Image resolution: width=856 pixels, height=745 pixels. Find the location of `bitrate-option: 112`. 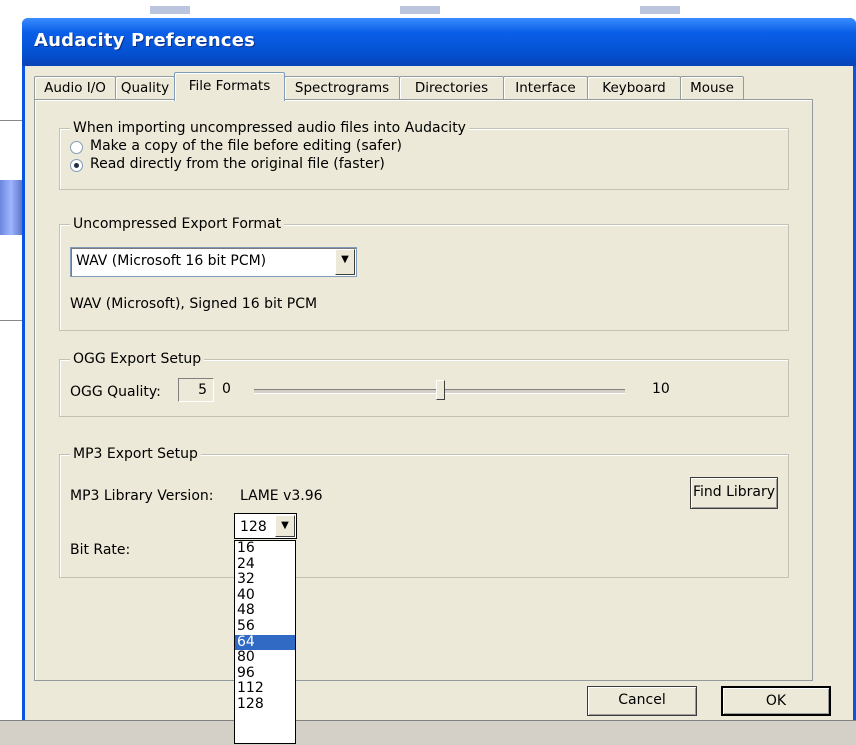

bitrate-option: 112 is located at coordinates (265, 689).